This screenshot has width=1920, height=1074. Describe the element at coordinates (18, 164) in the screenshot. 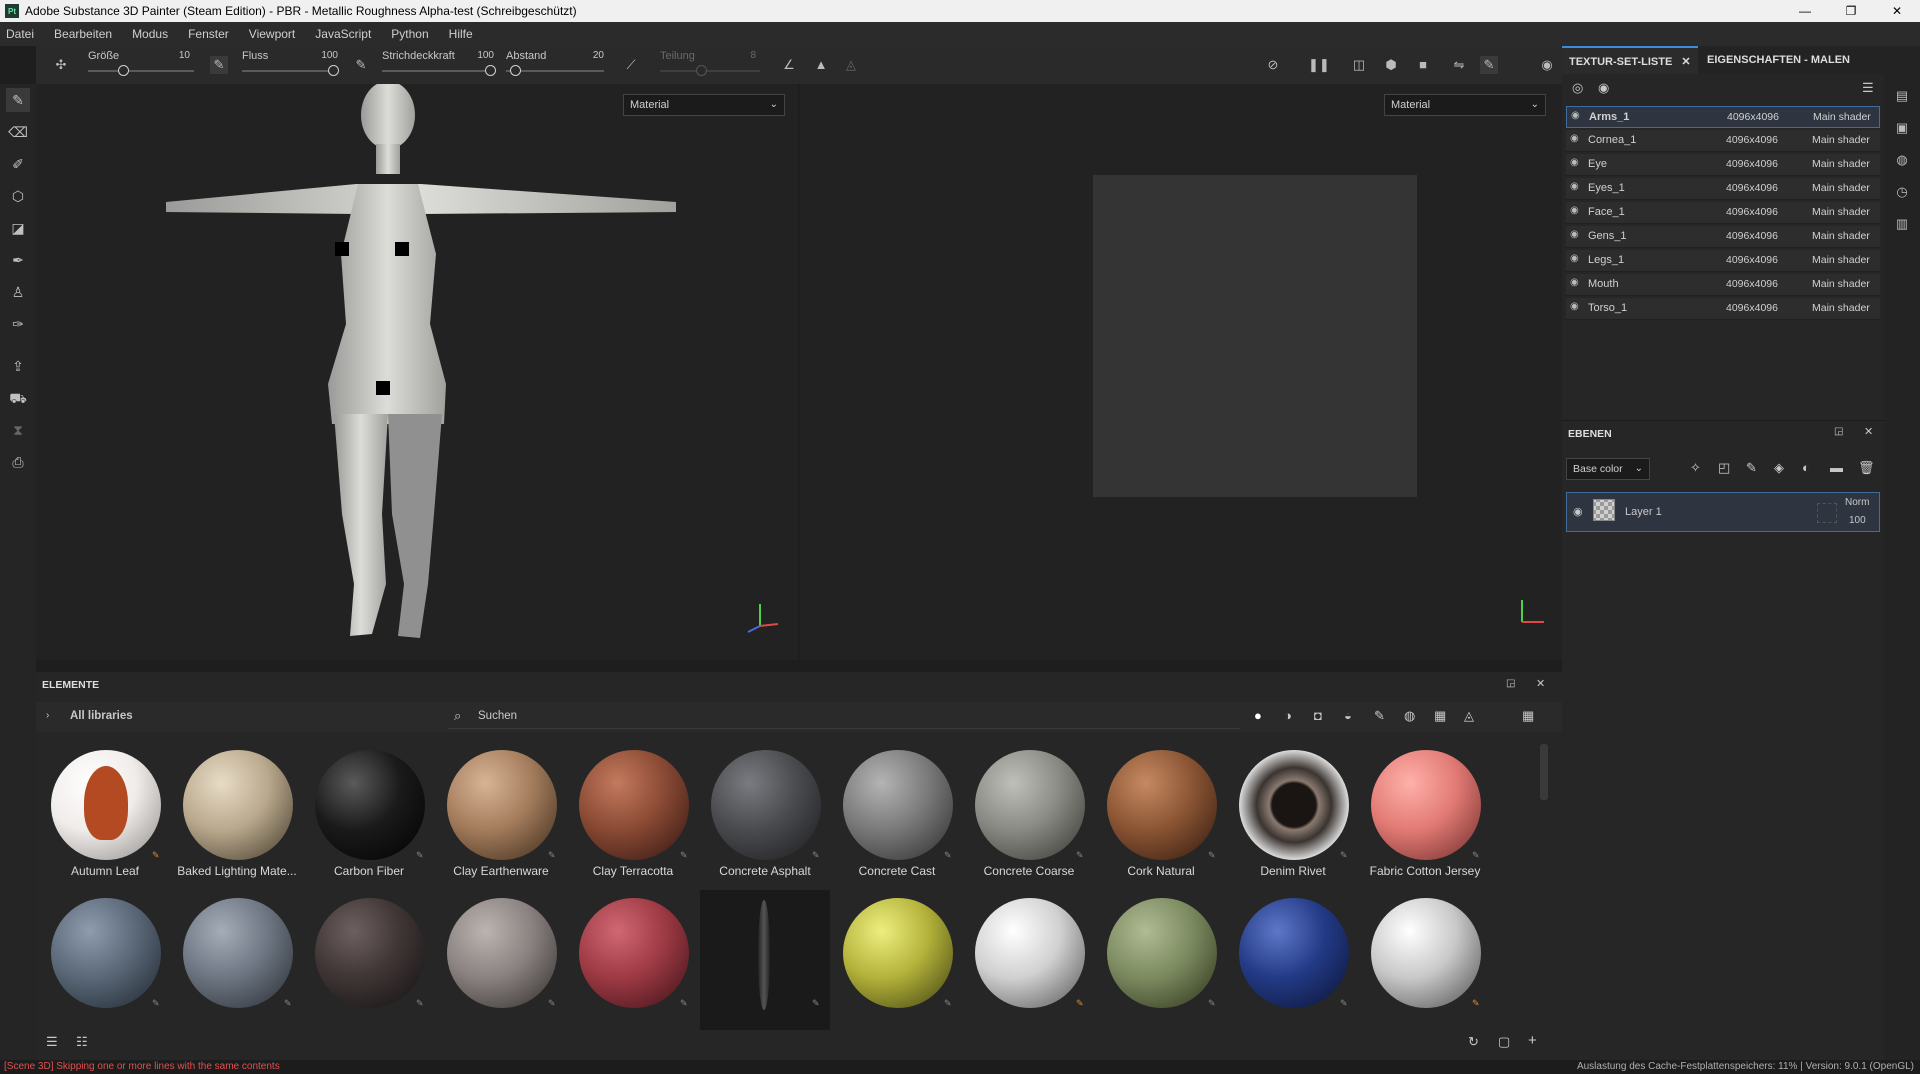

I see `projection-icon: ✐` at that location.